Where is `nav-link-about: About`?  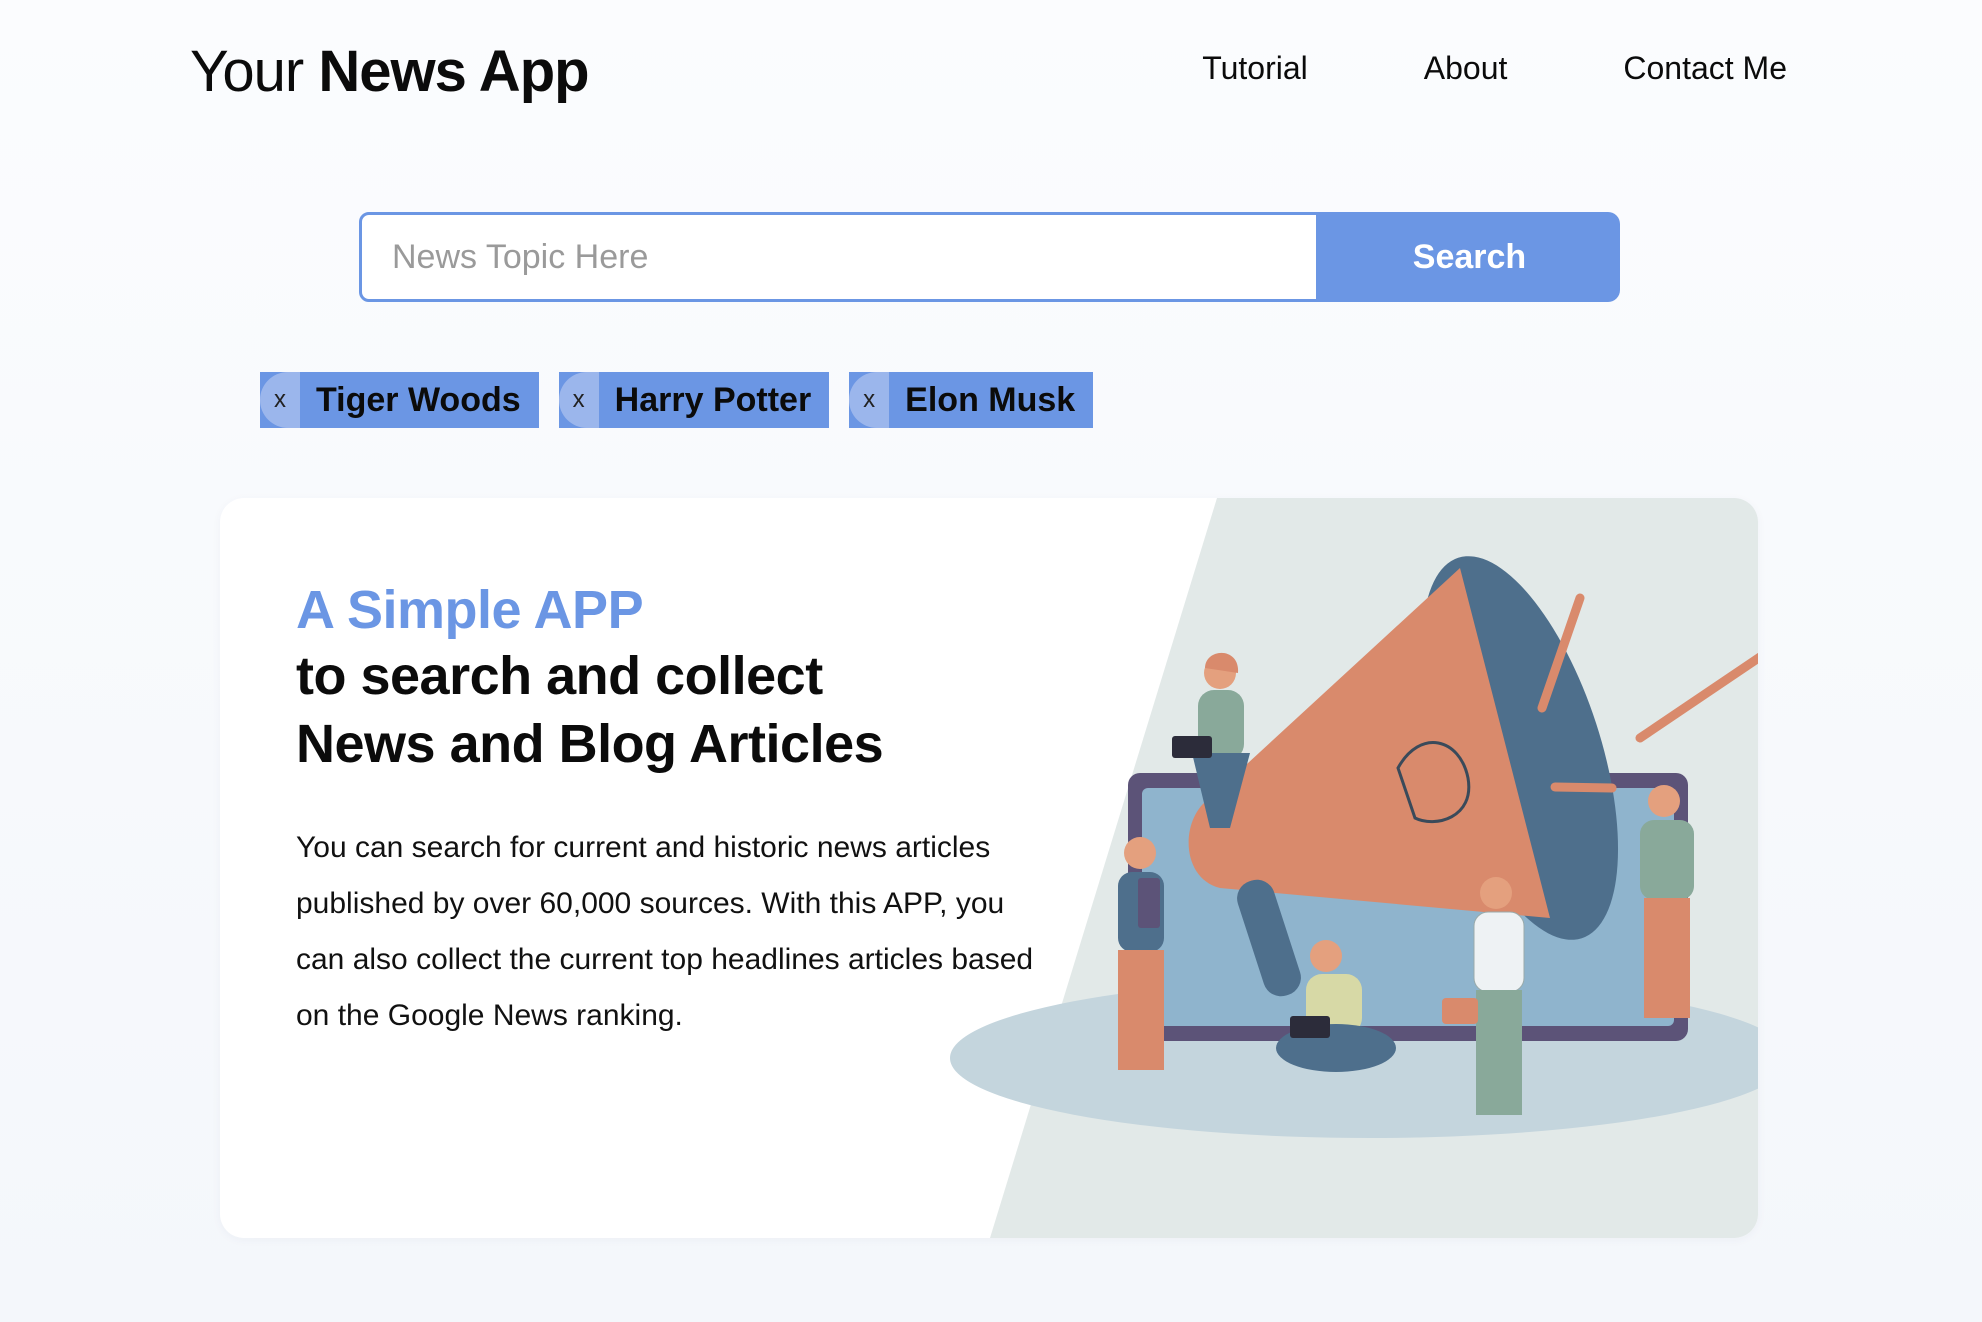 nav-link-about: About is located at coordinates (1466, 68).